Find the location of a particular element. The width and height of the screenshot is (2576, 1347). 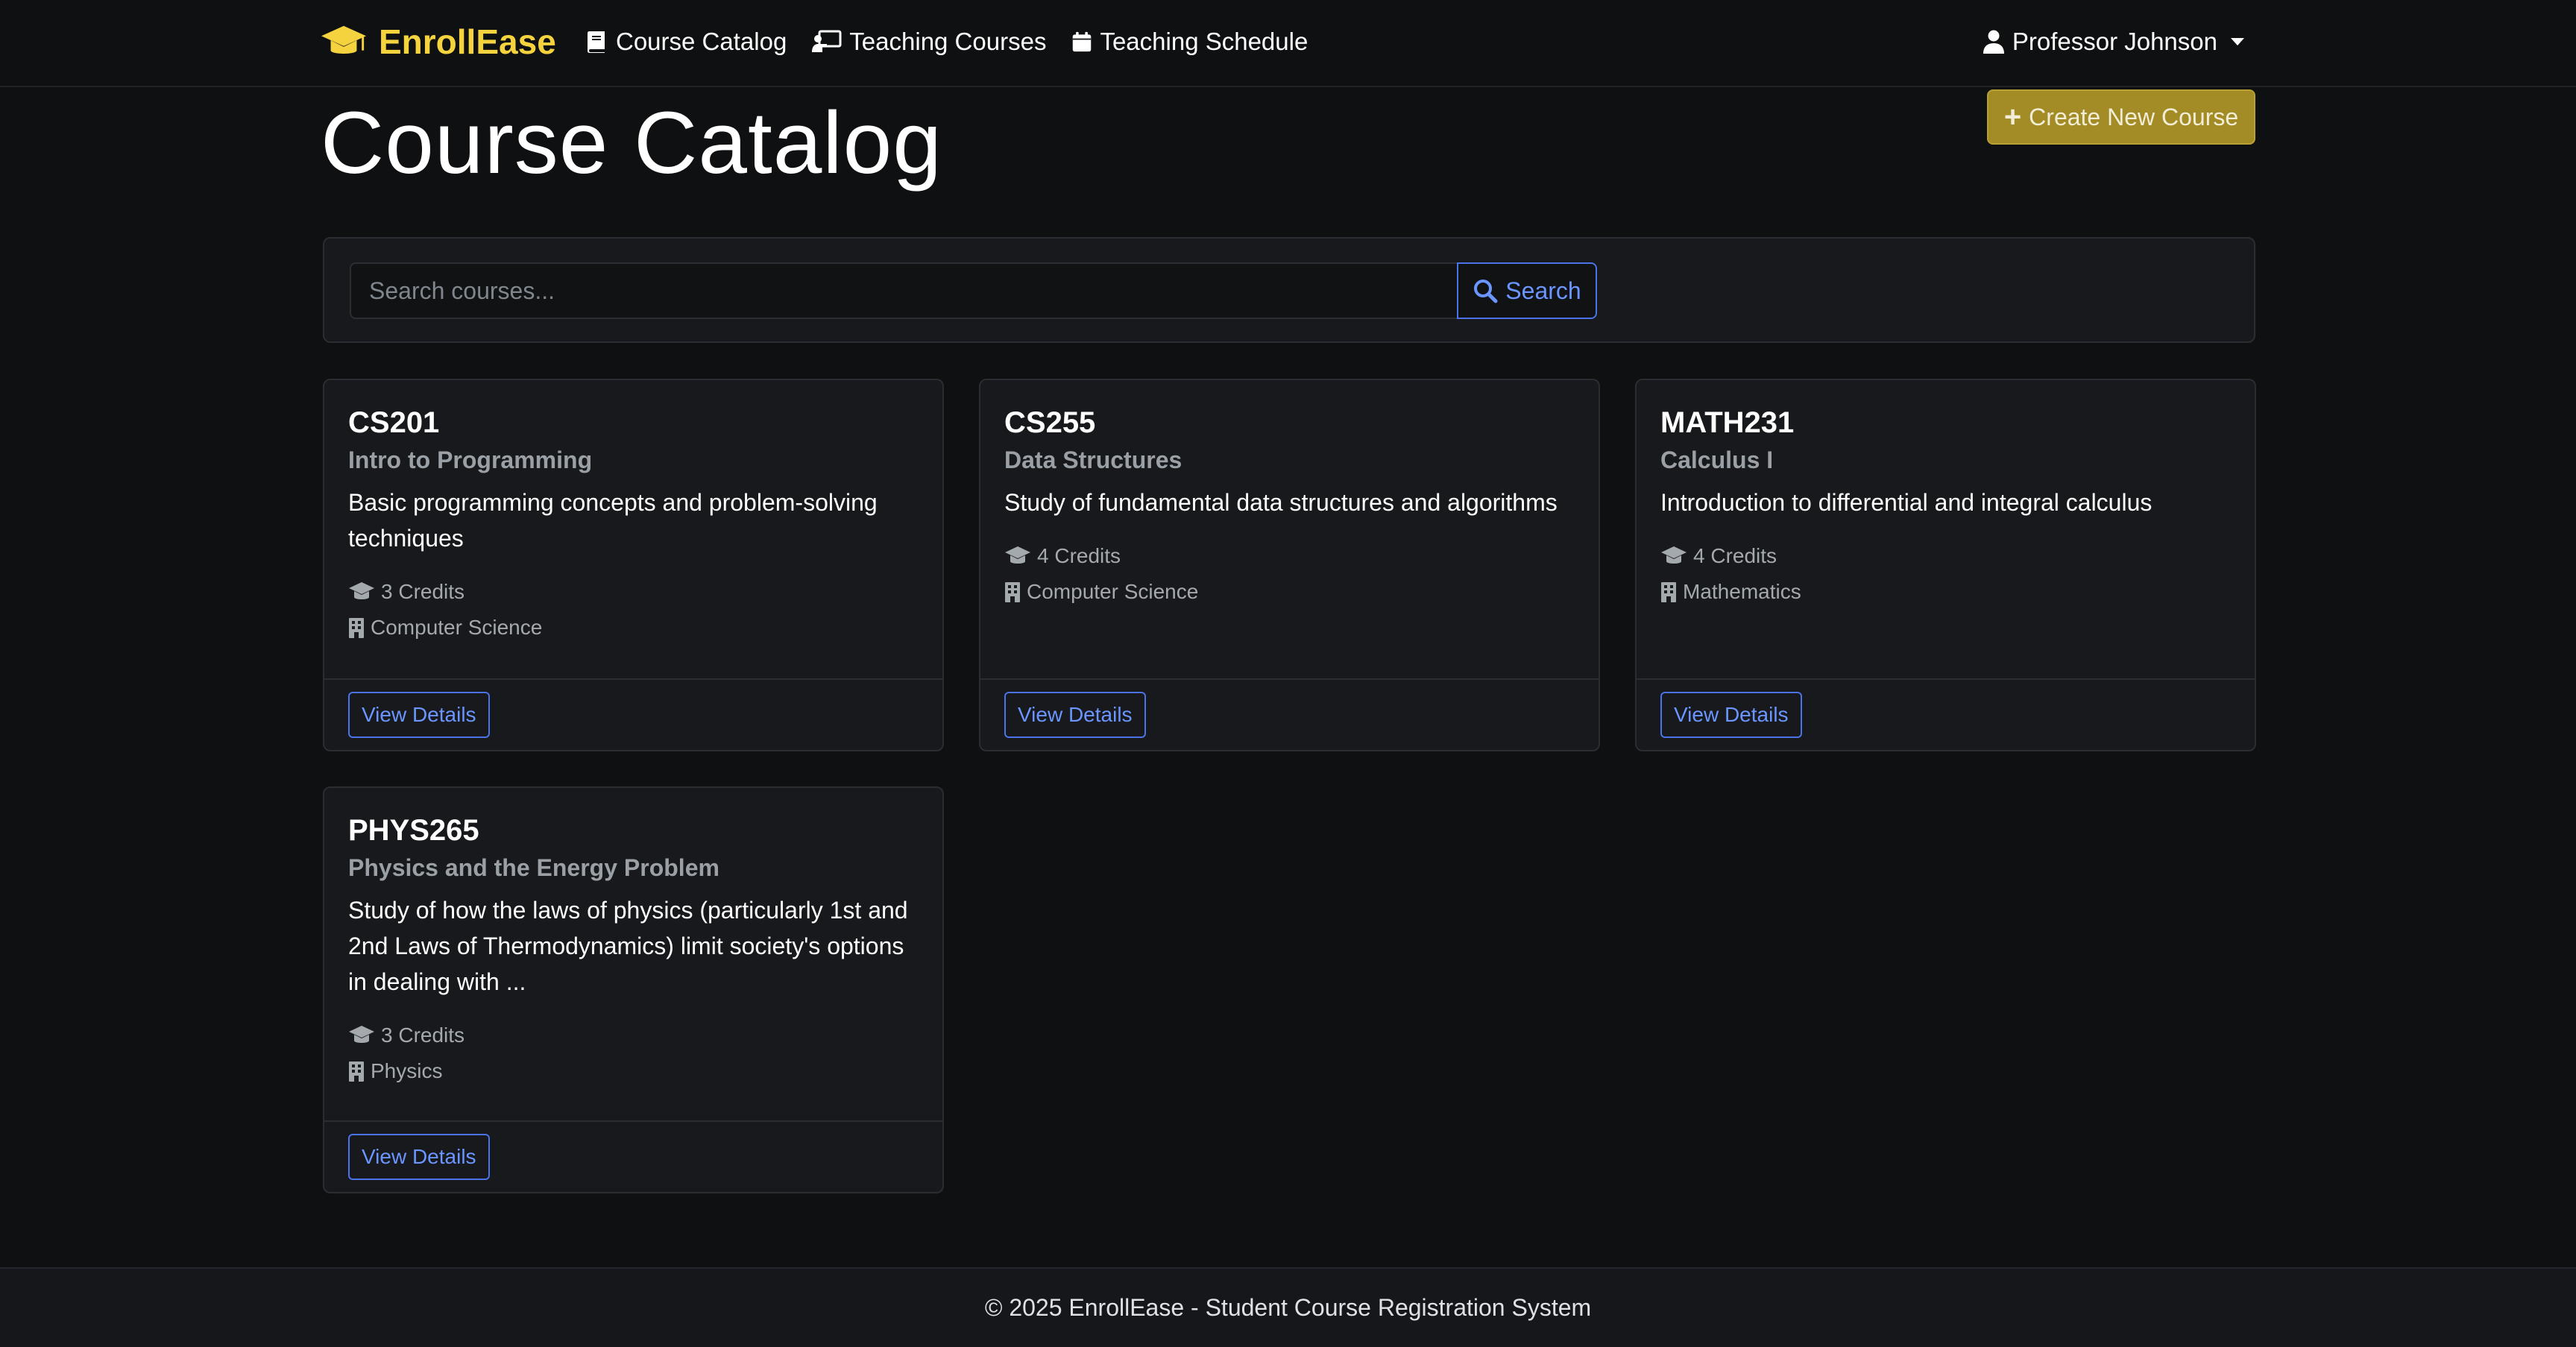

nav-course-catalog: Course Catalog is located at coordinates (686, 42).